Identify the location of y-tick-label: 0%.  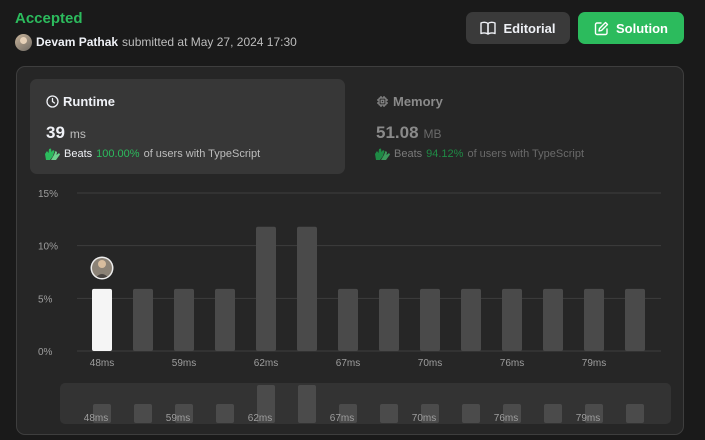
(45, 352).